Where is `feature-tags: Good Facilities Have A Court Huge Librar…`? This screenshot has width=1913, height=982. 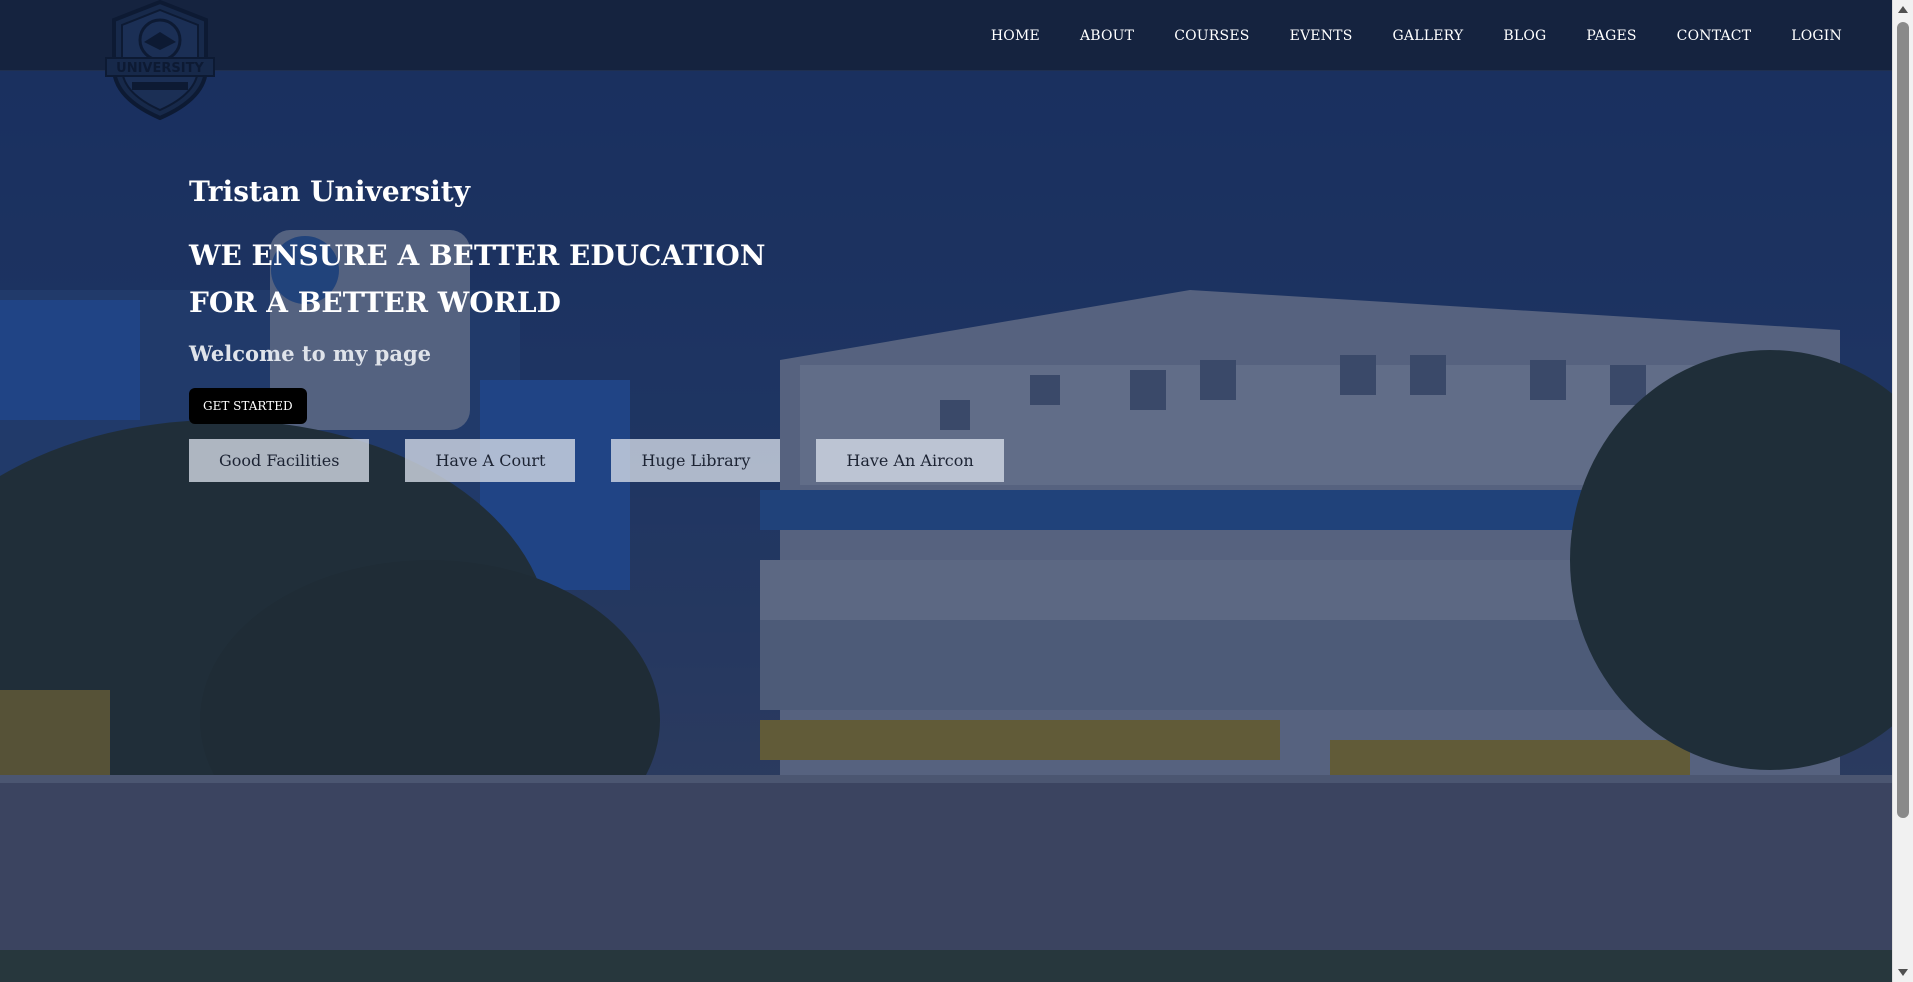 feature-tags: Good Facilities Have A Court Huge Librar… is located at coordinates (639, 460).